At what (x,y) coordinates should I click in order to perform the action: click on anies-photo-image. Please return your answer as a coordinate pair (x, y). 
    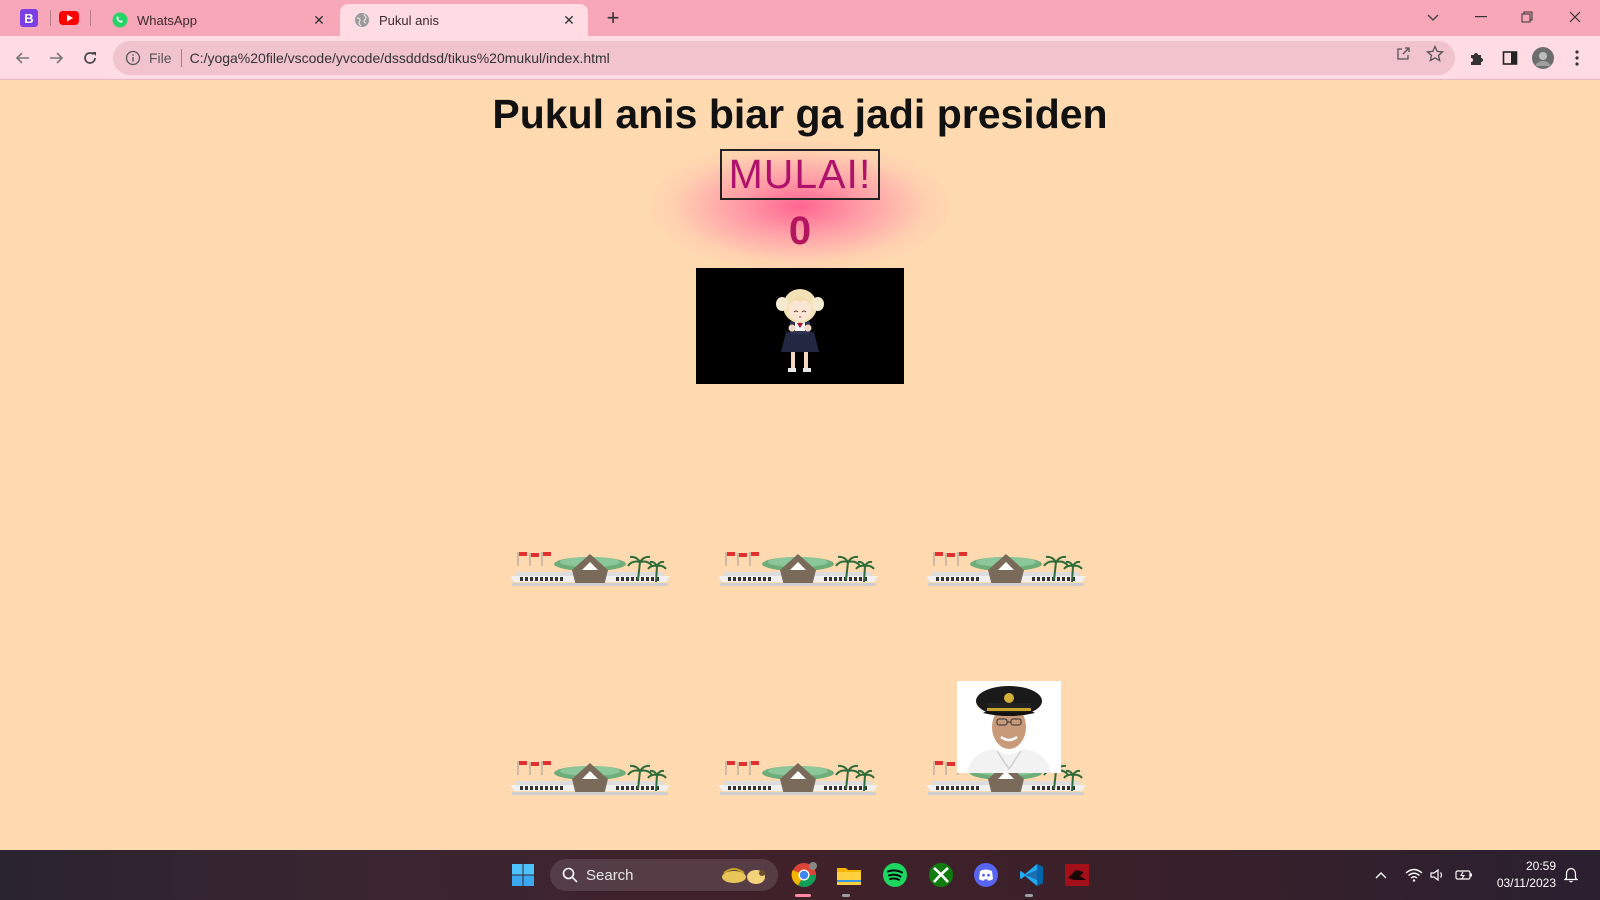
    Looking at the image, I should click on (1009, 727).